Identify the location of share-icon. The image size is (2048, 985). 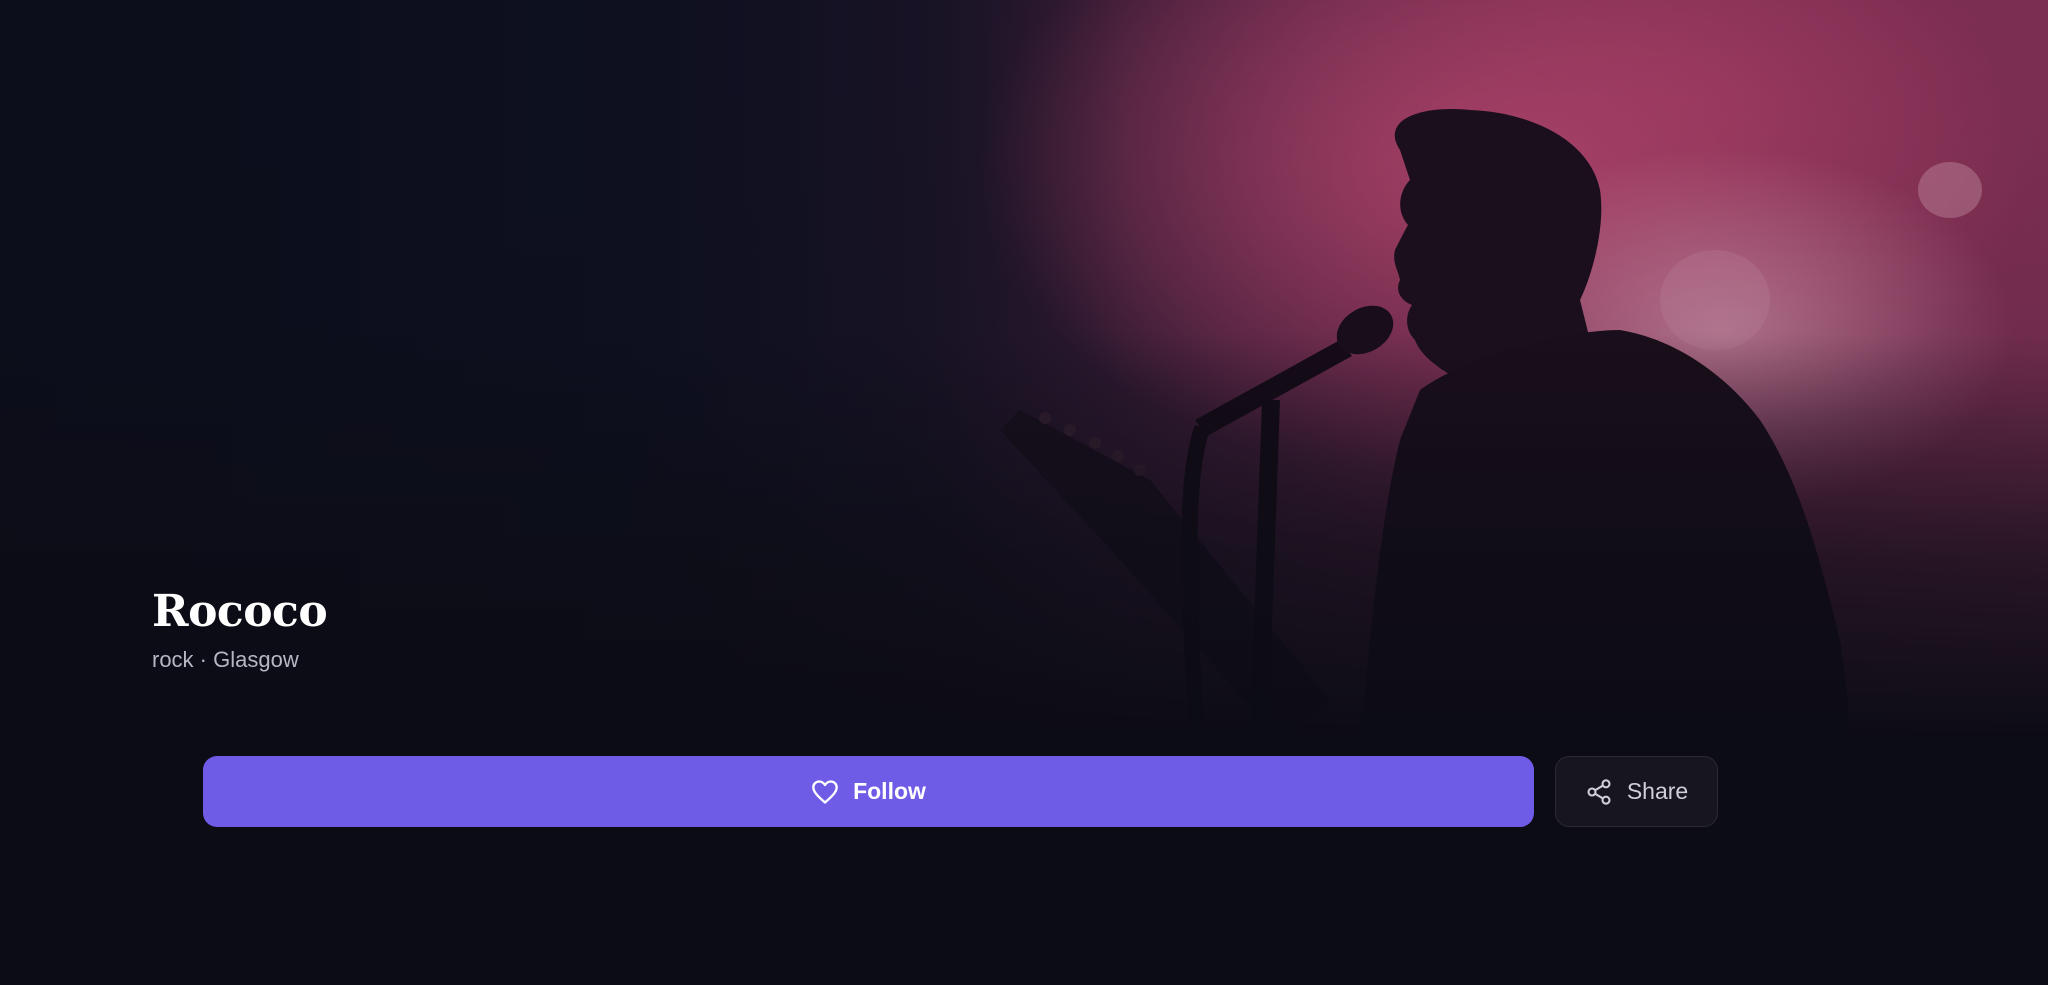
(1599, 792).